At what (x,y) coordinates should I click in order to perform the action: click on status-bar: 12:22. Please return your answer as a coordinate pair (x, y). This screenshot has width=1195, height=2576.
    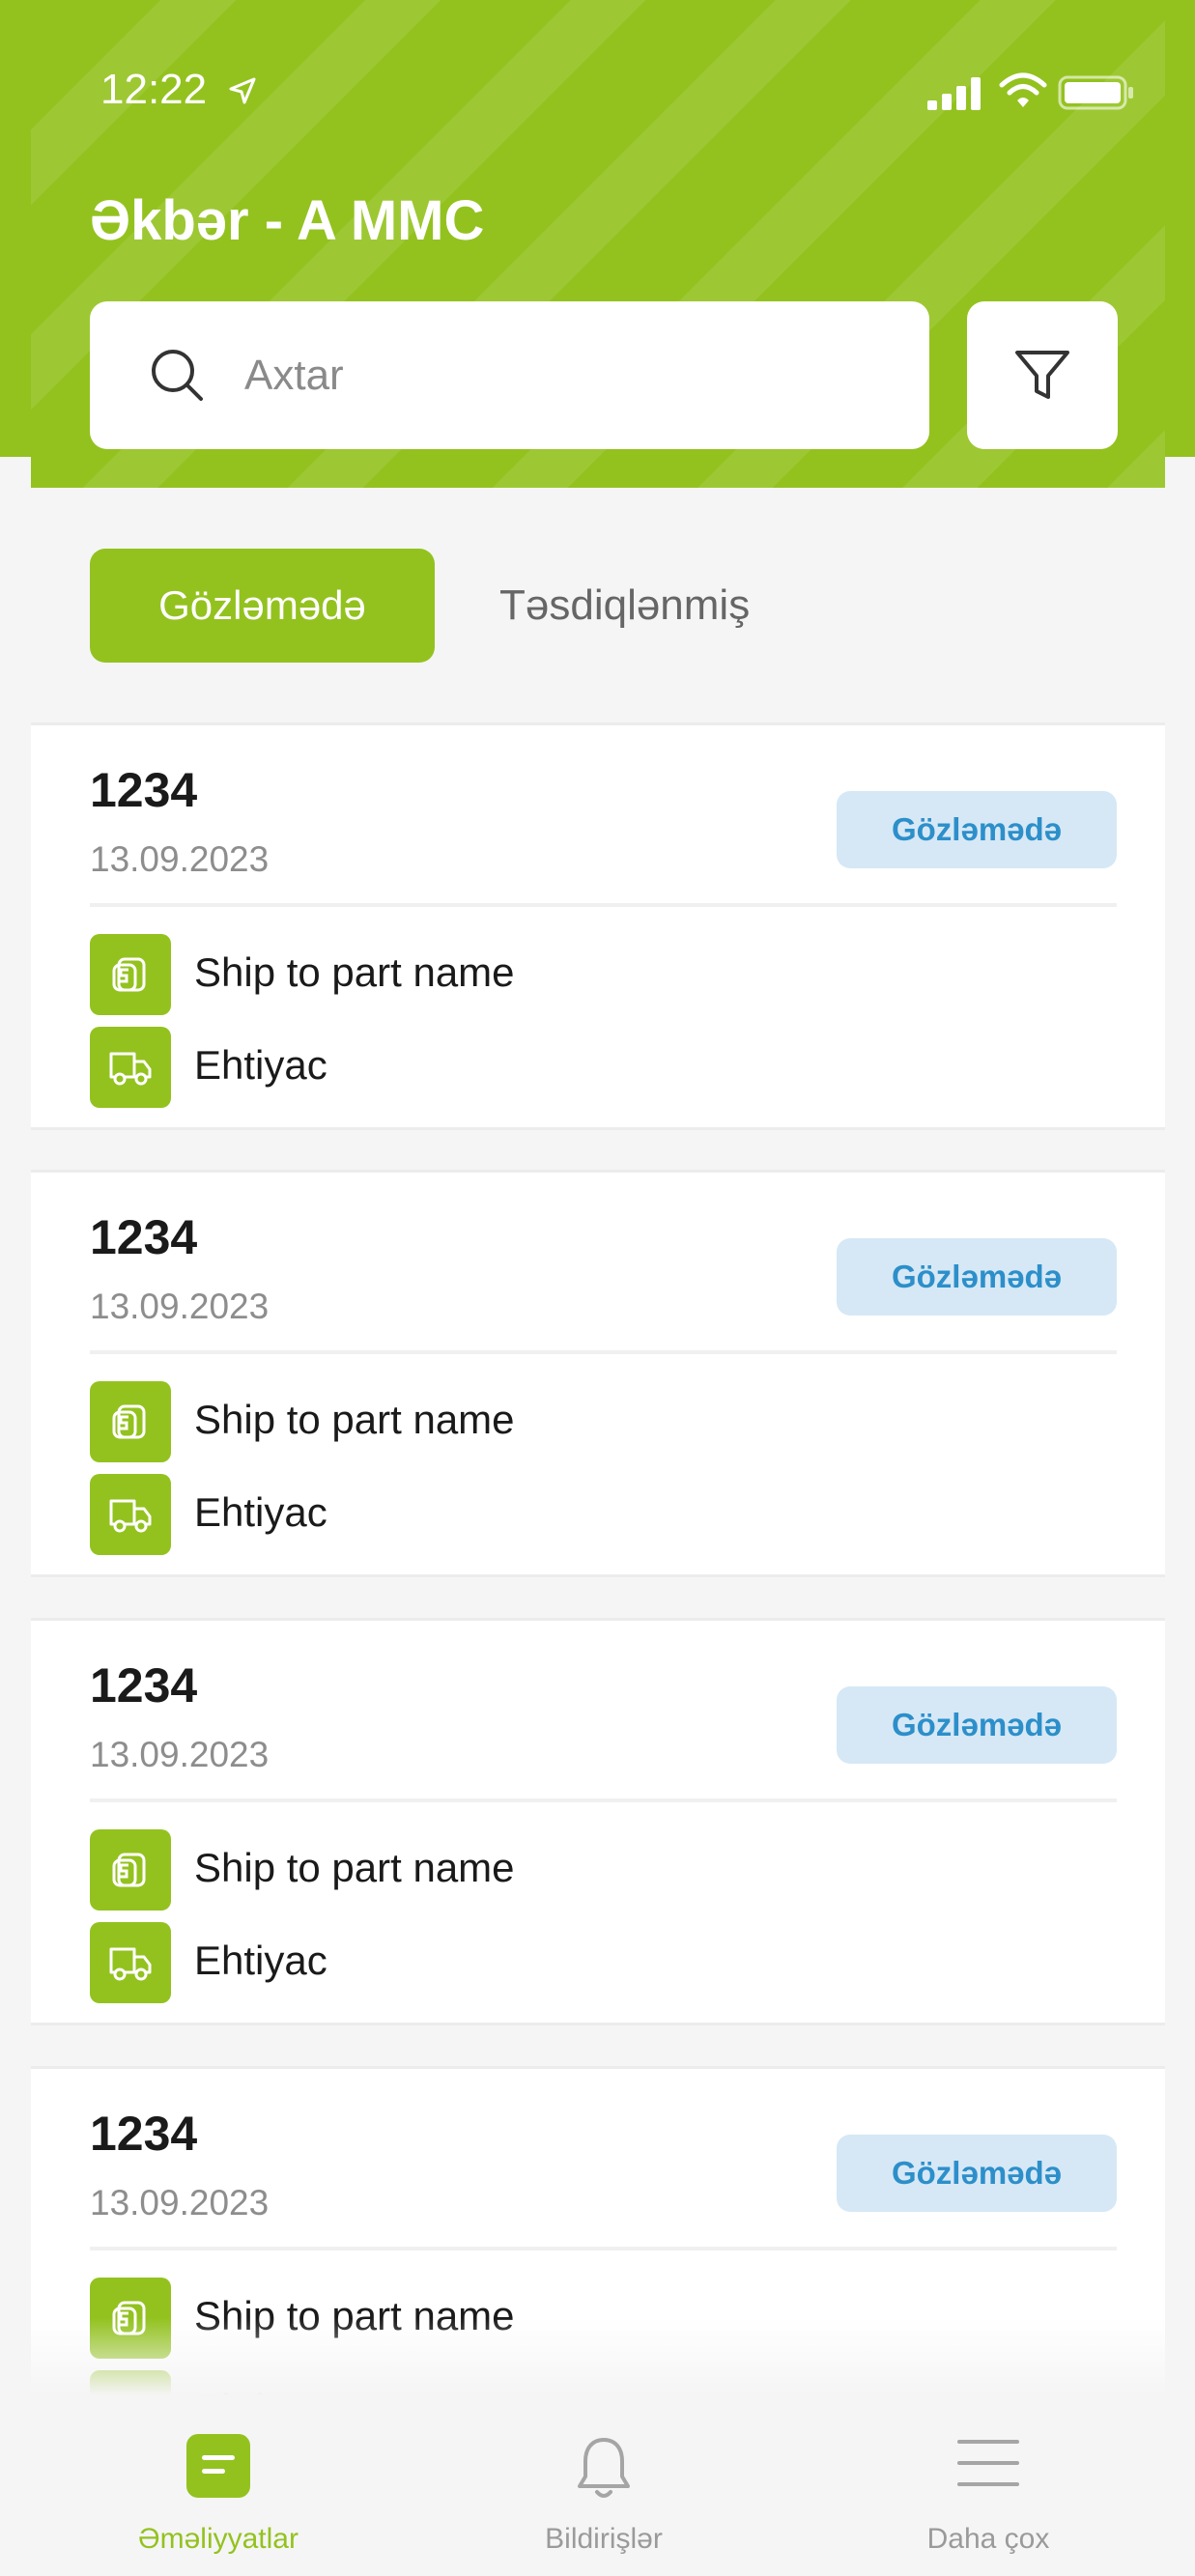
    Looking at the image, I should click on (598, 92).